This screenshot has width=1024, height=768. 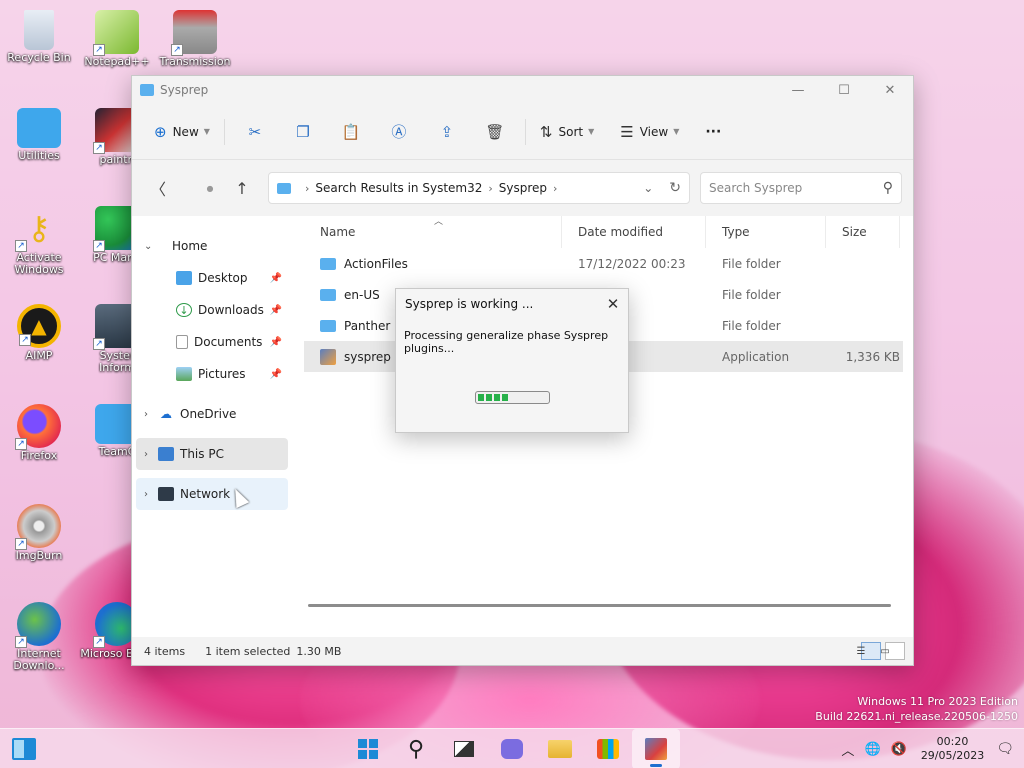 I want to click on taskbar-apps: ⚲, so click(x=512, y=748).